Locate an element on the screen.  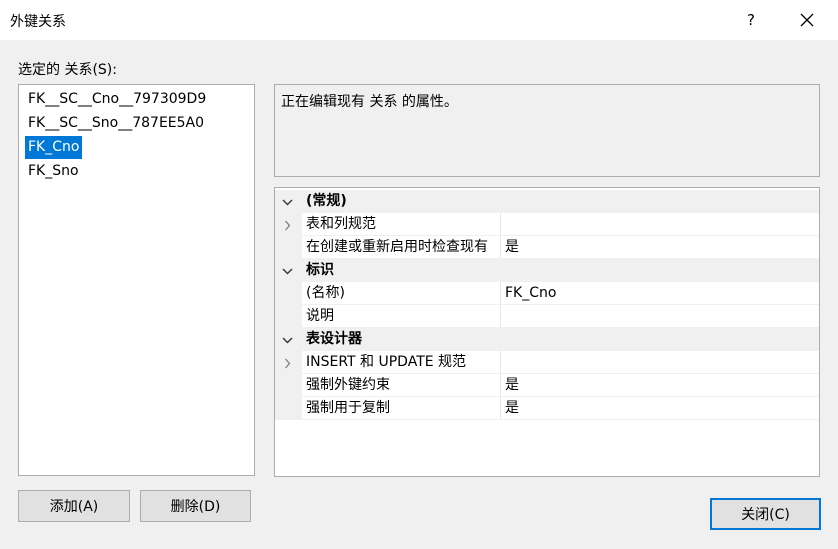
relationship-item: FK_Cno is located at coordinates (54, 147).